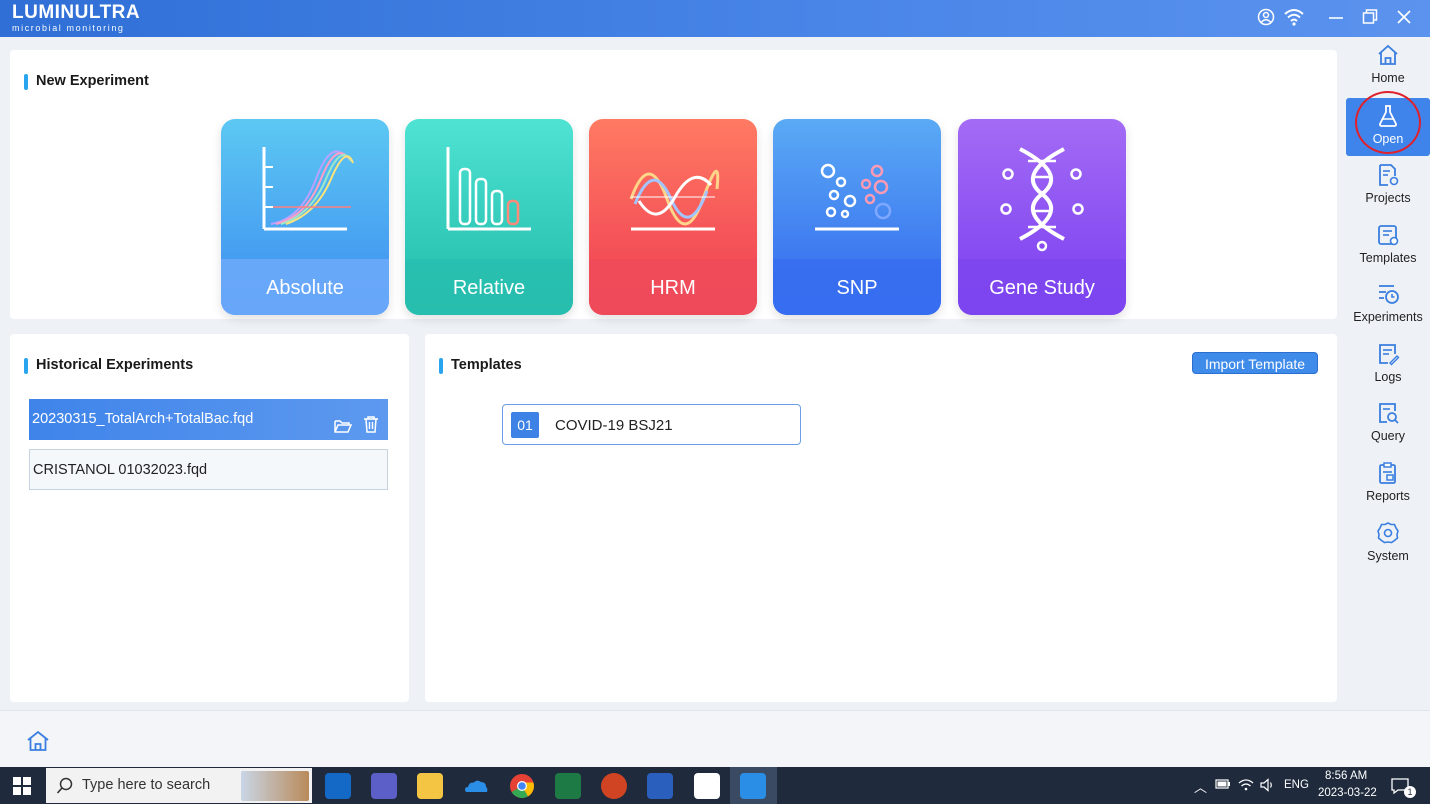  I want to click on brand-tagline: microbial monitoring, so click(68, 28).